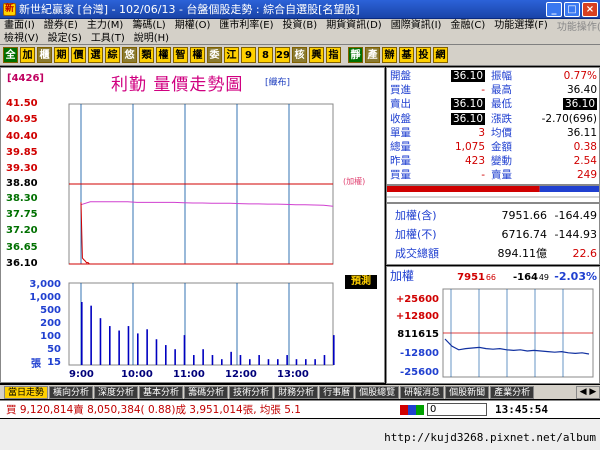 Image resolution: width=600 pixels, height=450 pixels. Describe the element at coordinates (467, 392) in the screenshot. I see `tab-10: 個股新聞` at that location.